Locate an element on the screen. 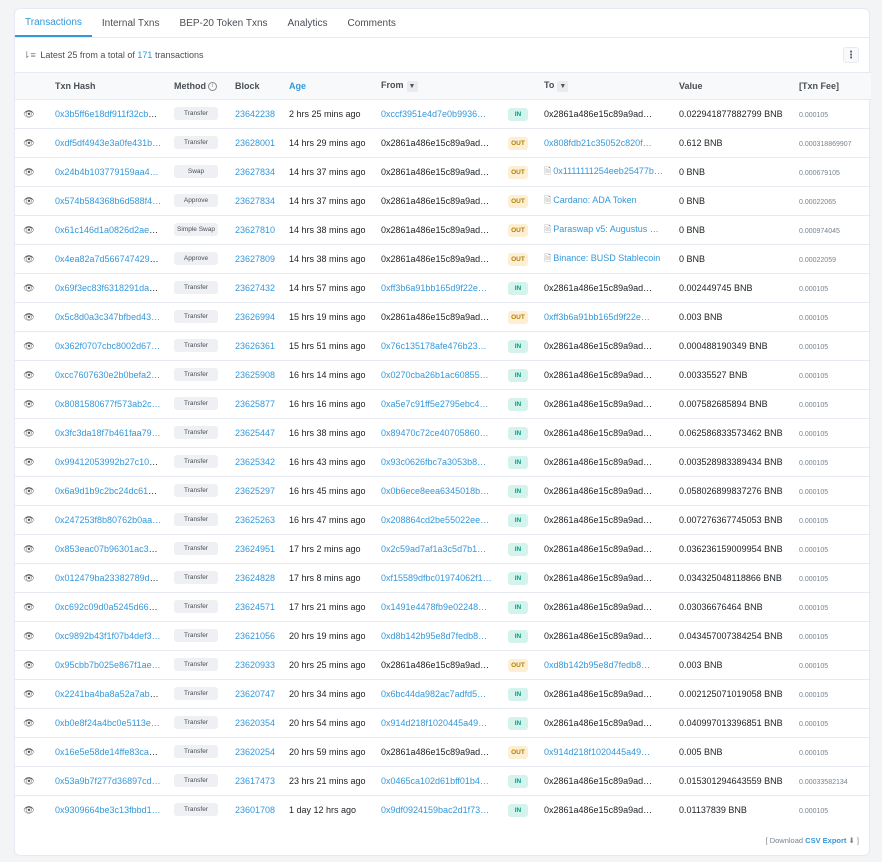 The height and width of the screenshot is (862, 882). block-link: 23620354 is located at coordinates (255, 723).